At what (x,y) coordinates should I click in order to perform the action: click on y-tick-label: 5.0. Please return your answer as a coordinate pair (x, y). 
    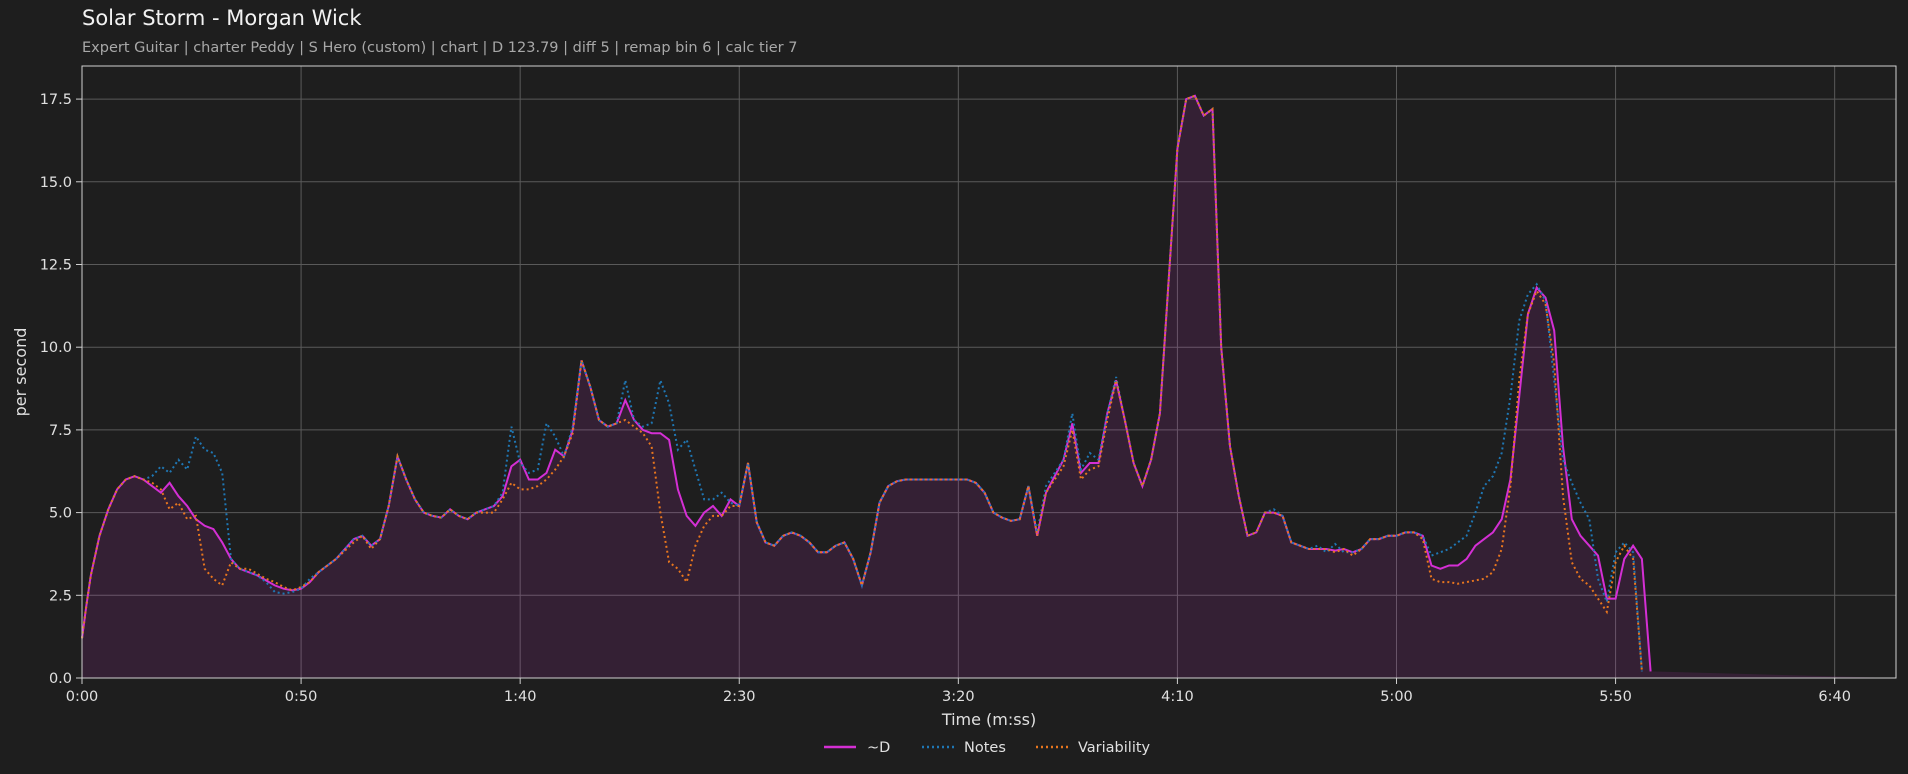
    Looking at the image, I should click on (60, 514).